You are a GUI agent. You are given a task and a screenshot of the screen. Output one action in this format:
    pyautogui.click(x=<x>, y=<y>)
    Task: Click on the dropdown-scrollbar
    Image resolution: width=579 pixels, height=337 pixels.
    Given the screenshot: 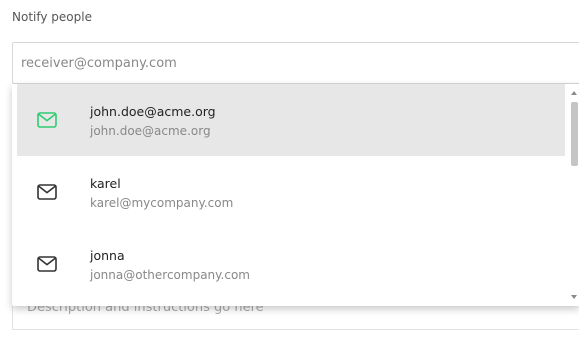 What is the action you would take?
    pyautogui.click(x=573, y=195)
    